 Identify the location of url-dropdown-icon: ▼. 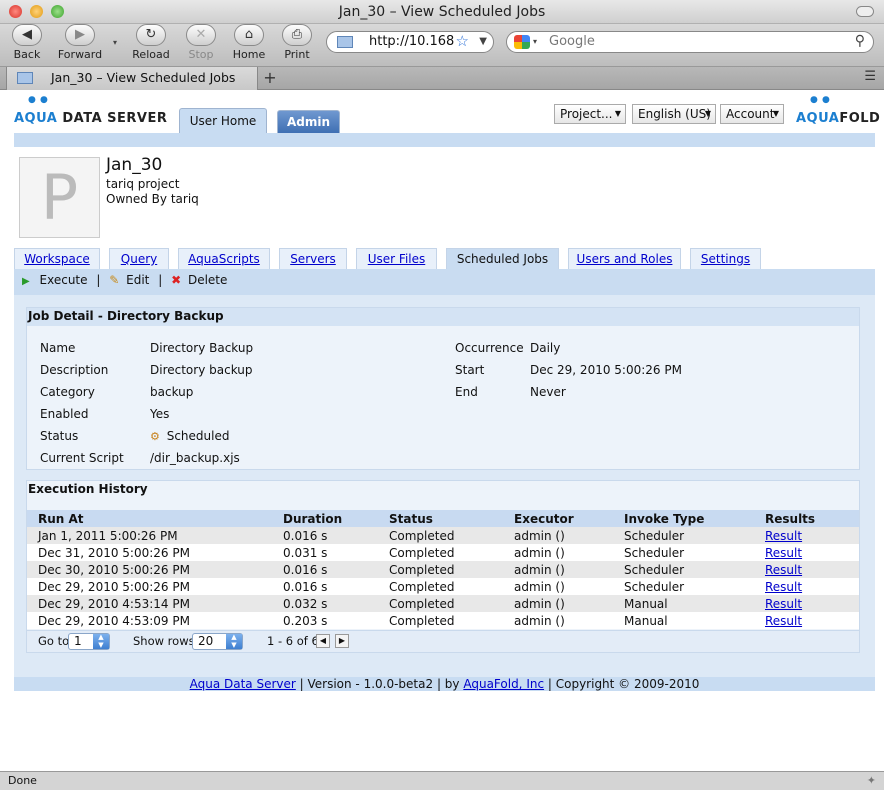
(483, 42).